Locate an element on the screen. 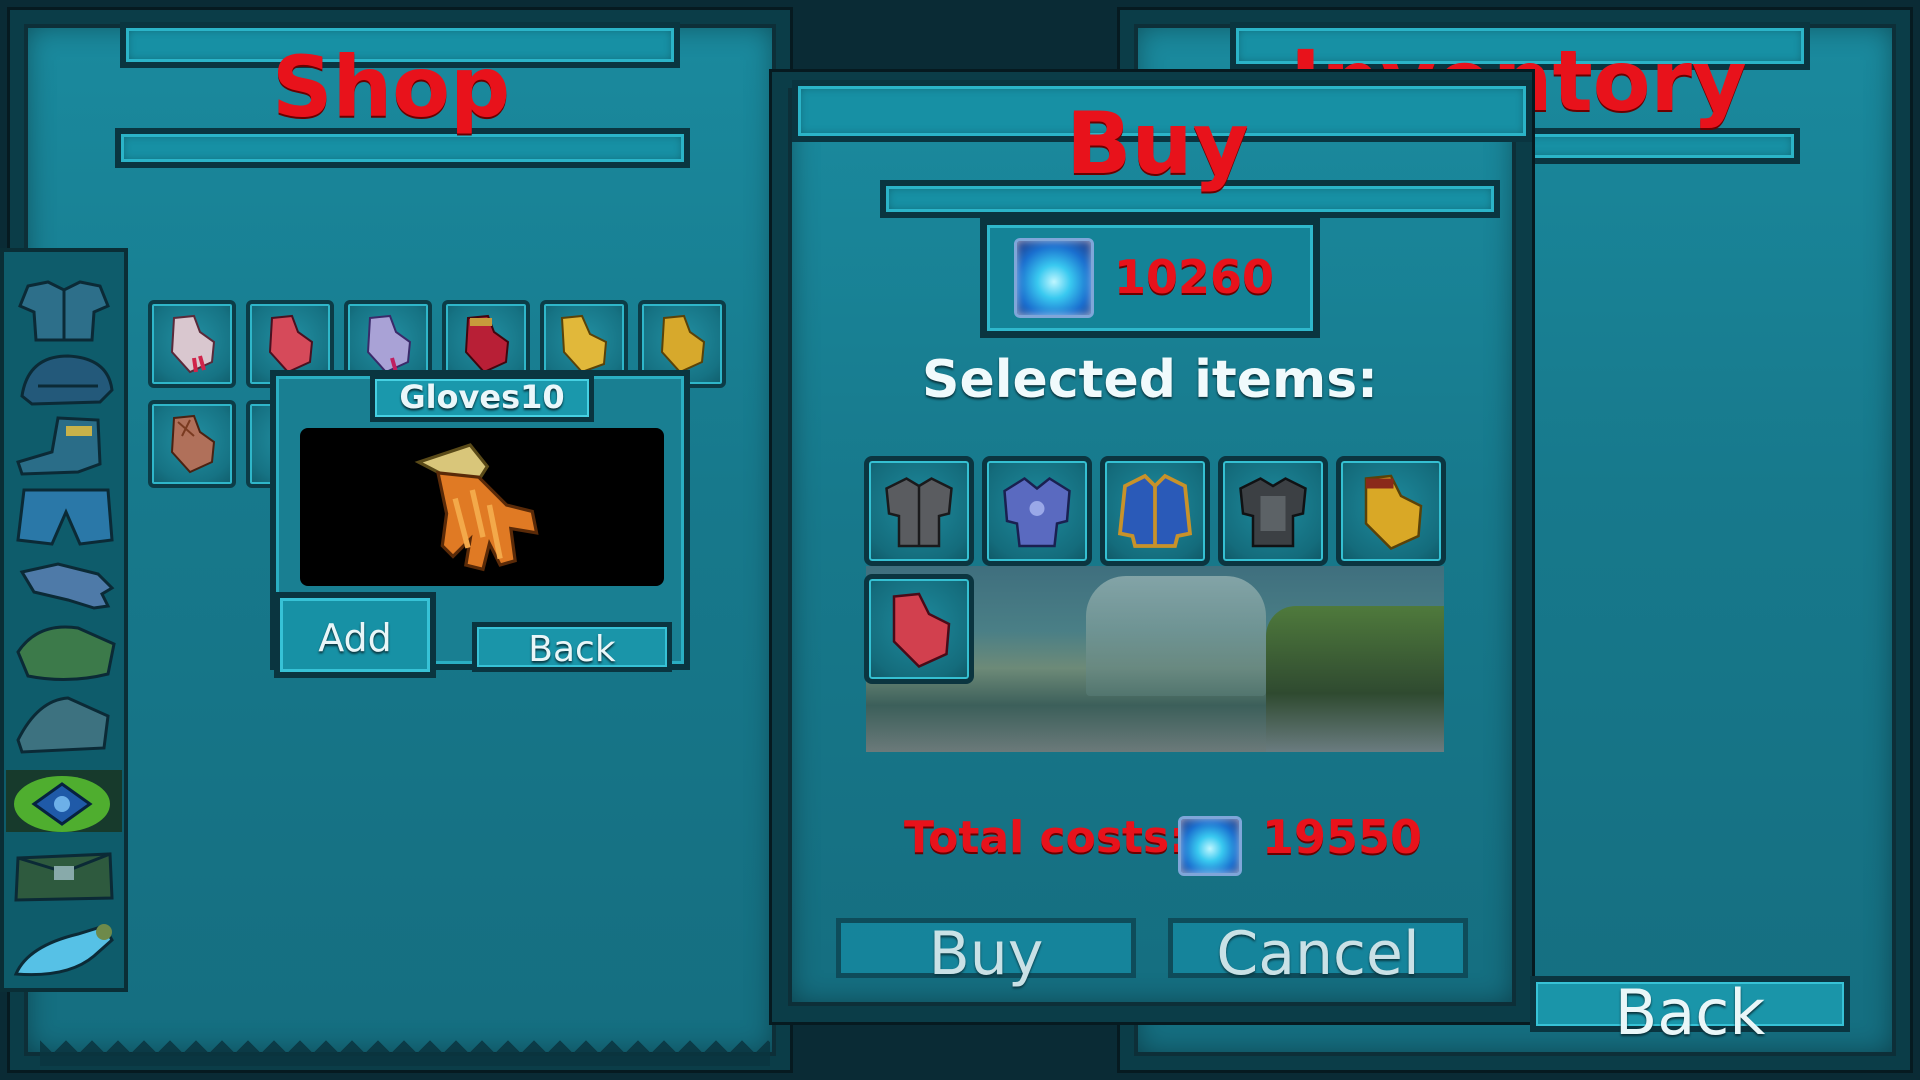 The width and height of the screenshot is (1920, 1080). balance-value: 10260 is located at coordinates (1194, 277).